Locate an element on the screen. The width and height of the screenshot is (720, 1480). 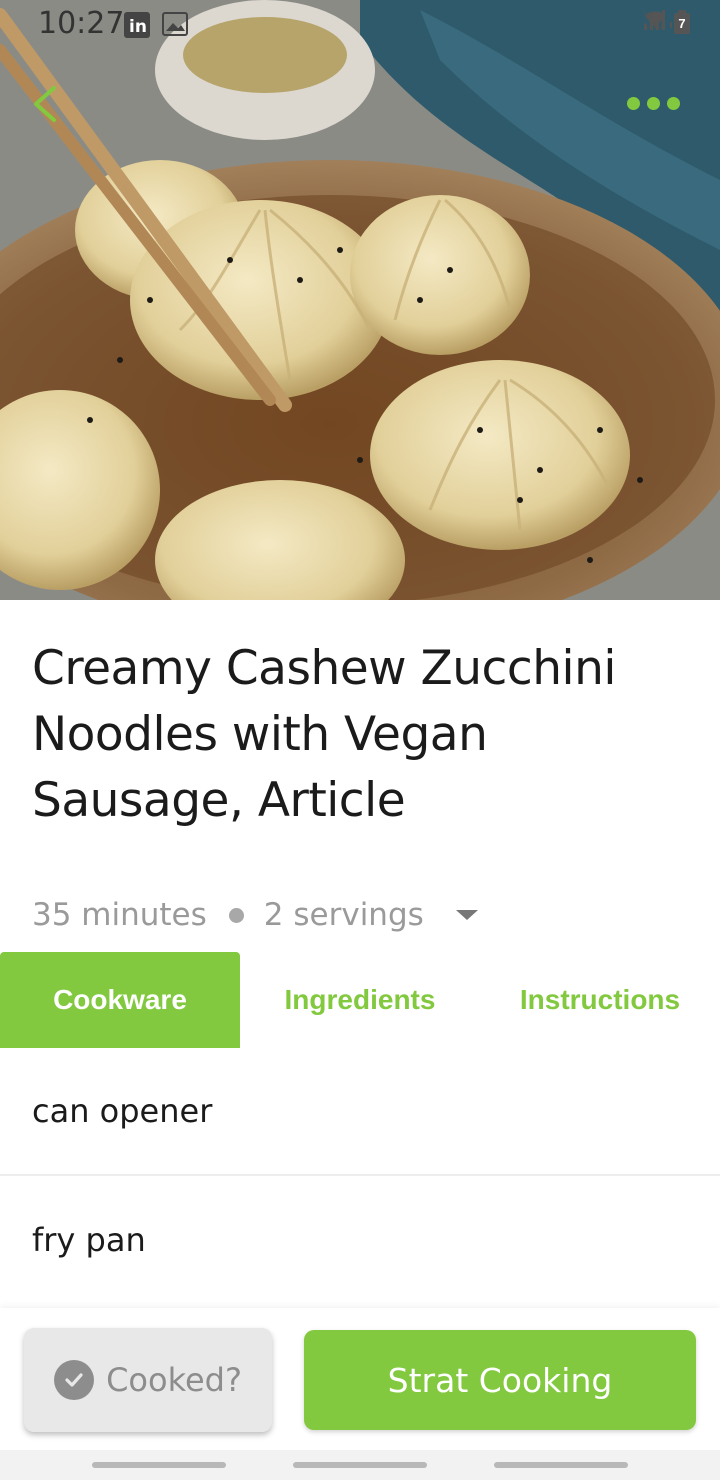
more-options-button is located at coordinates (650, 103).